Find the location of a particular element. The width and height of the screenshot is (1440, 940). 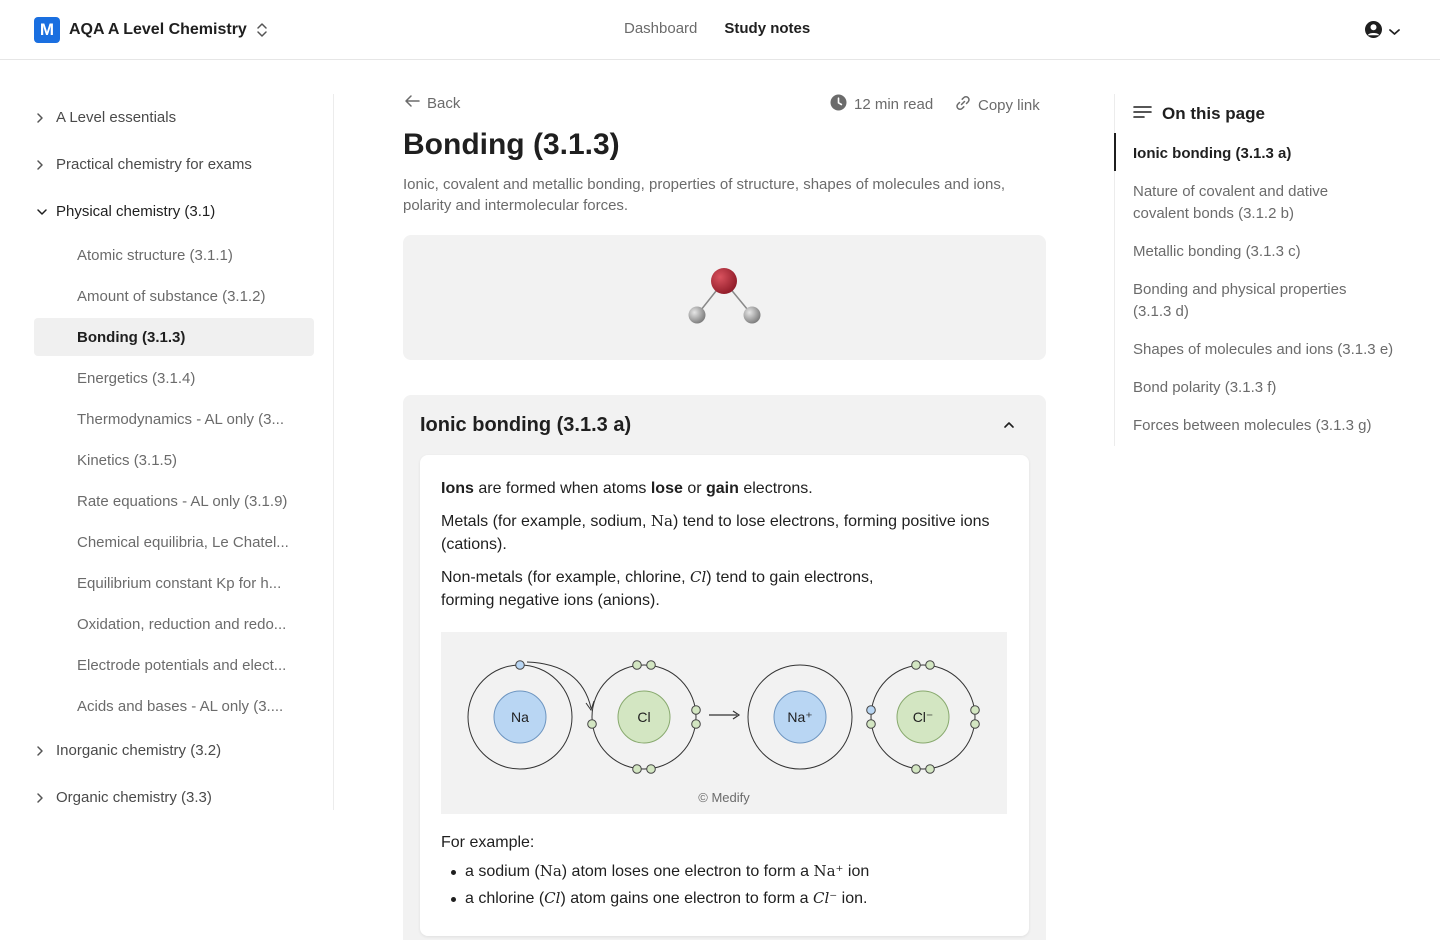

sidebar-item-energetics: Energetics (3.1.4) is located at coordinates (174, 378).